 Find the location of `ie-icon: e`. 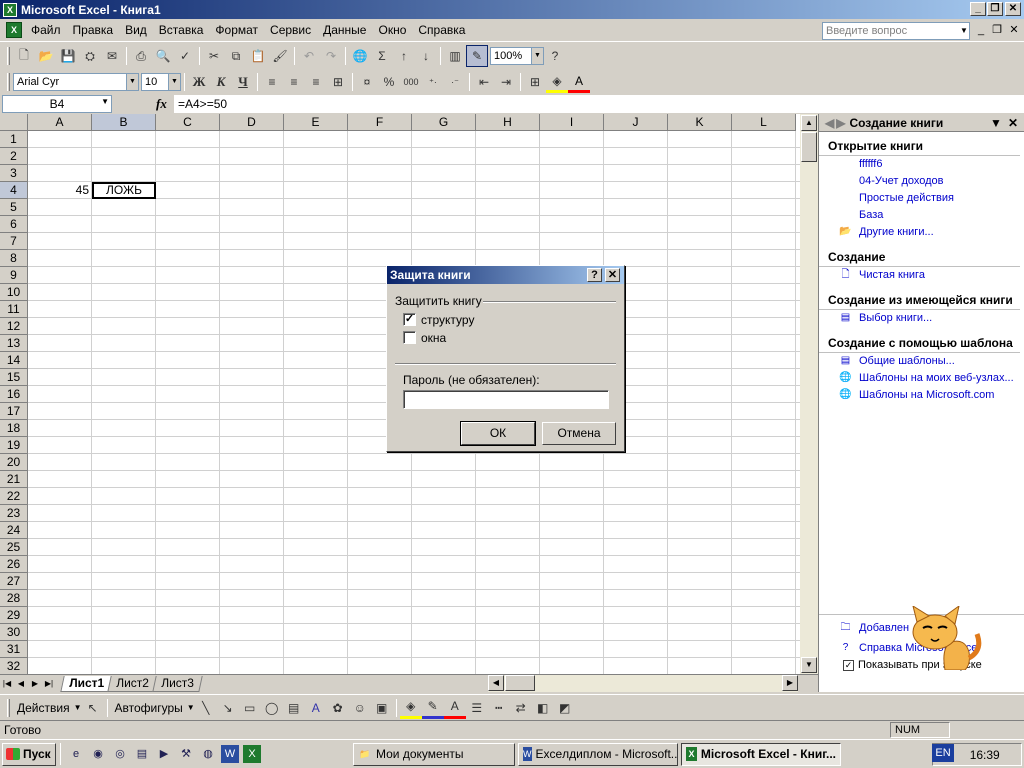

ie-icon: e is located at coordinates (76, 754).